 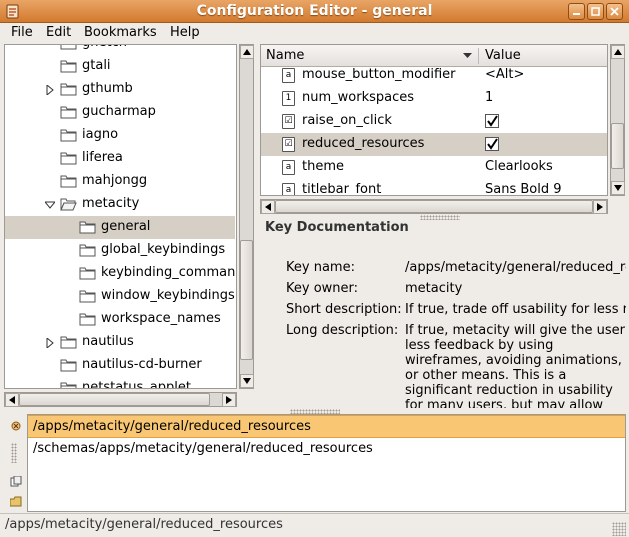 What do you see at coordinates (323, 166) in the screenshot?
I see `key-name: theme` at bounding box center [323, 166].